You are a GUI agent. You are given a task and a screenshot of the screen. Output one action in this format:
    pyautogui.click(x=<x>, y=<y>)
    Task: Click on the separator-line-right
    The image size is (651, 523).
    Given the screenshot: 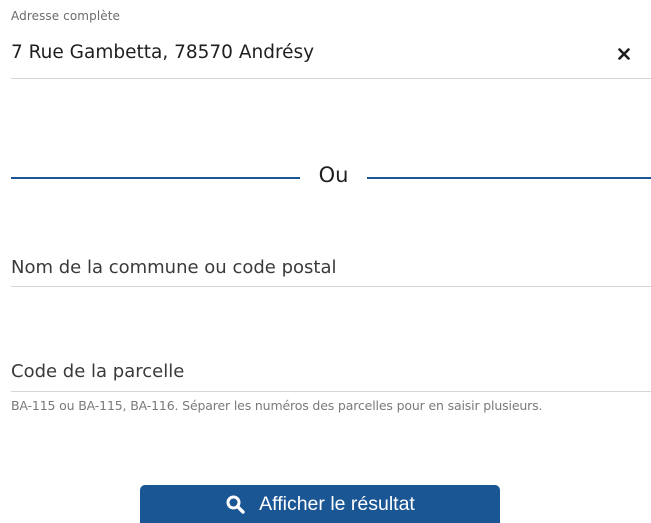 What is the action you would take?
    pyautogui.click(x=509, y=178)
    